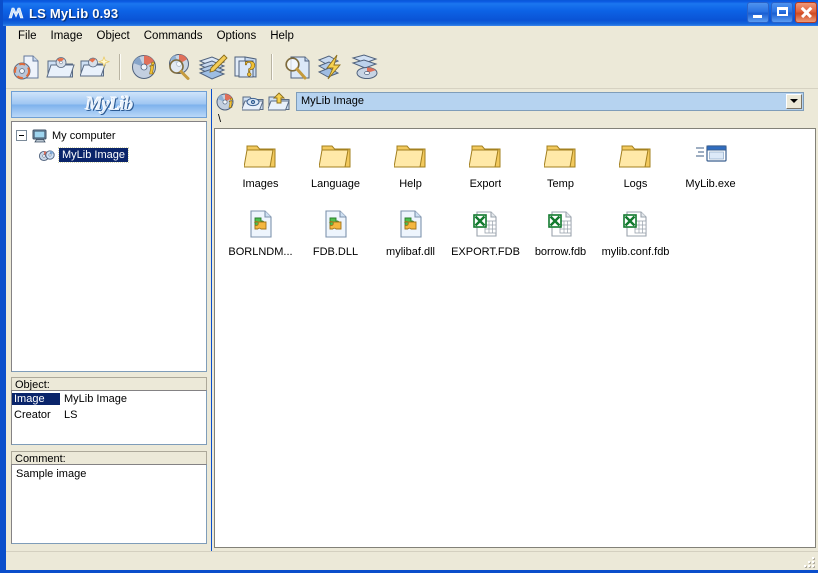  What do you see at coordinates (27, 36) in the screenshot?
I see `menu-item-file: File` at bounding box center [27, 36].